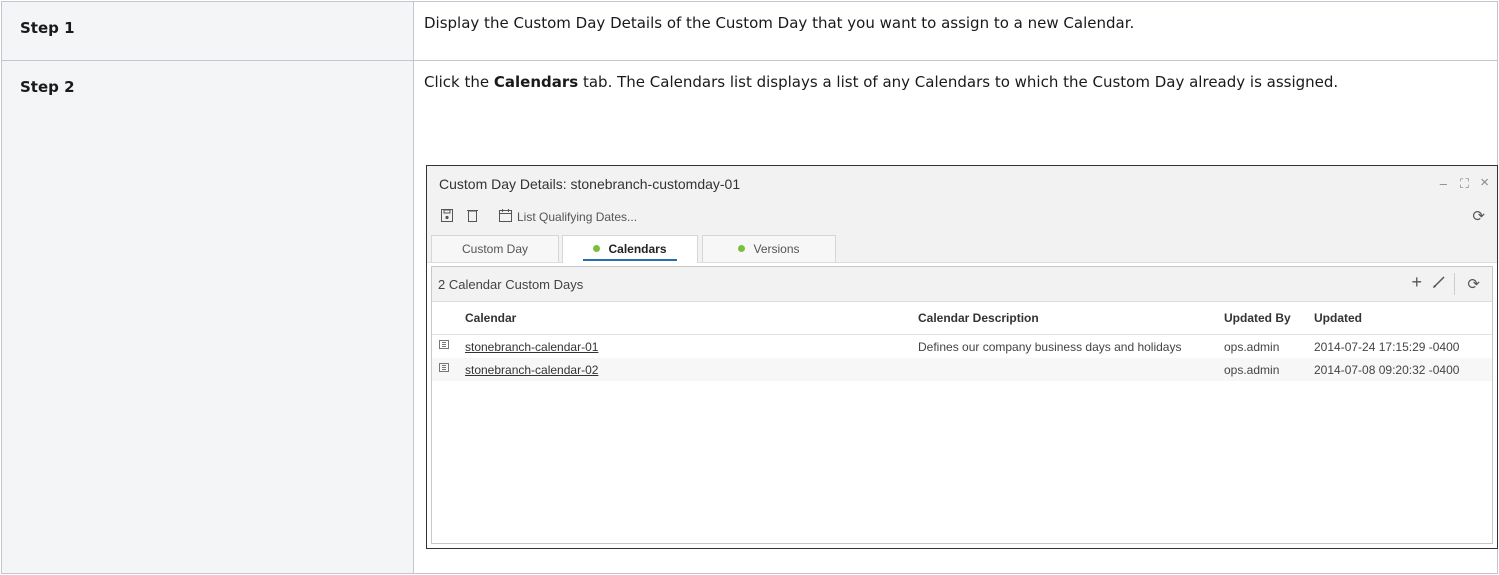  I want to click on tab-versions: Versions, so click(769, 248).